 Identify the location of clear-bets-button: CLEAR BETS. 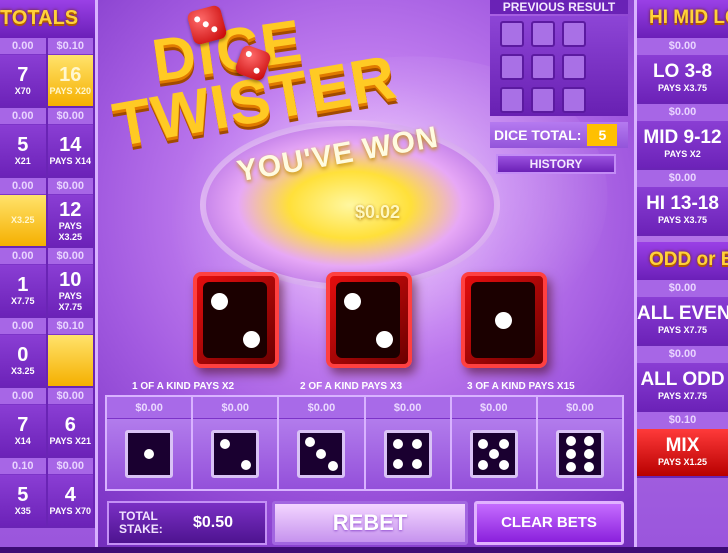
(549, 523).